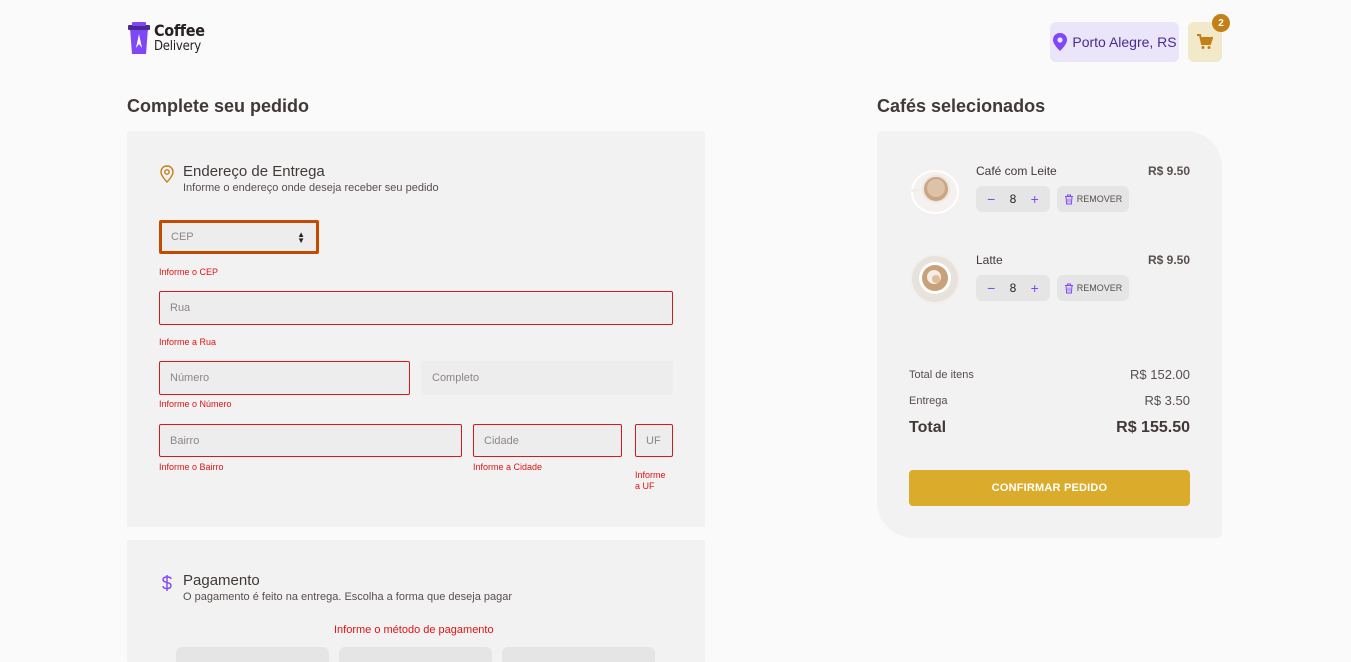  Describe the element at coordinates (1049, 488) in the screenshot. I see `confirm-order-button: CONFIRMAR PEDIDO` at that location.